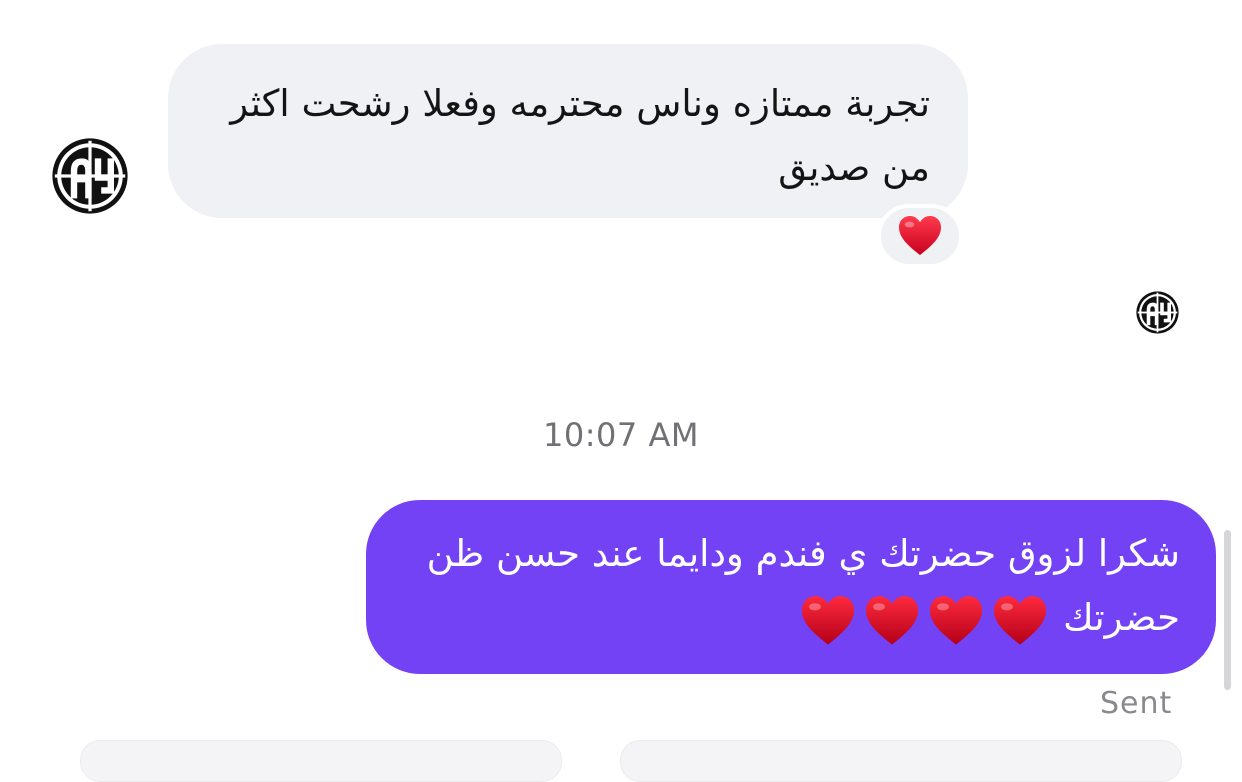  I want to click on message-reaction, so click(920, 236).